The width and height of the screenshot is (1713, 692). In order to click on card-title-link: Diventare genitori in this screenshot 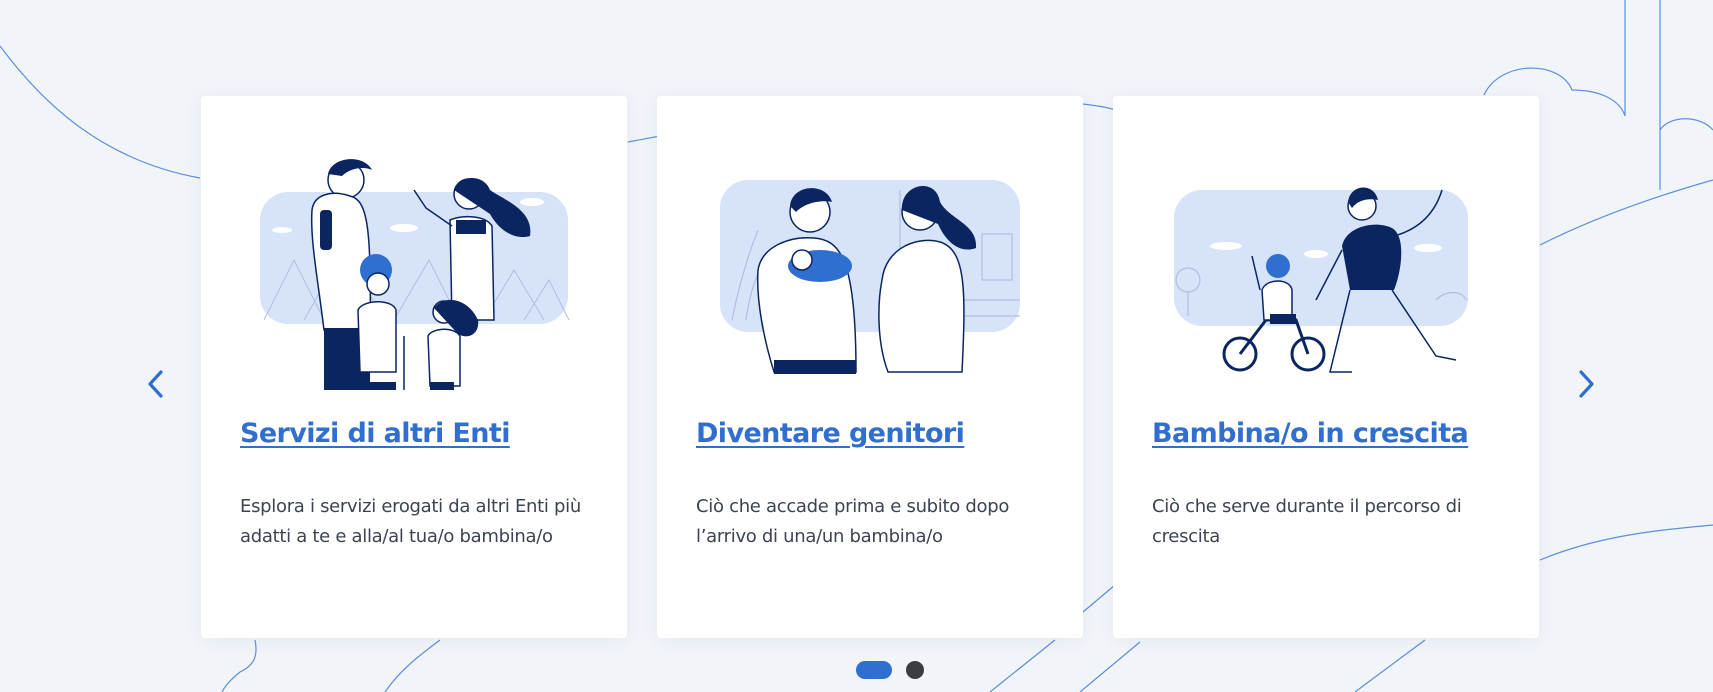, I will do `click(830, 433)`.